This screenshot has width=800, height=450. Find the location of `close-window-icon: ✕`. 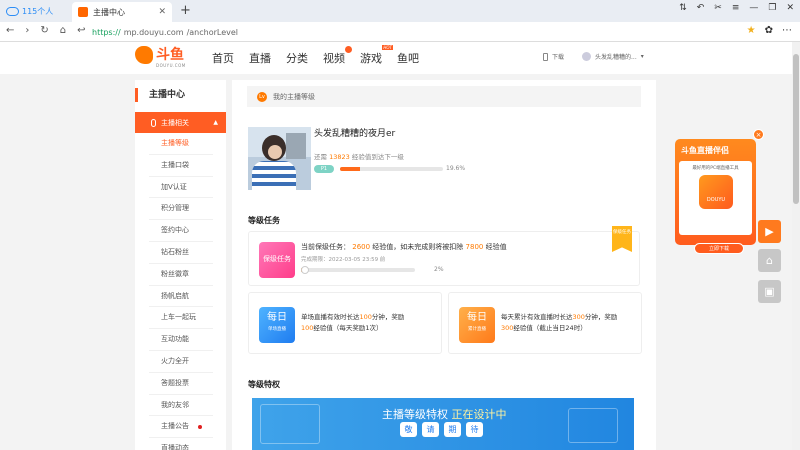

close-window-icon: ✕ is located at coordinates (790, 8).